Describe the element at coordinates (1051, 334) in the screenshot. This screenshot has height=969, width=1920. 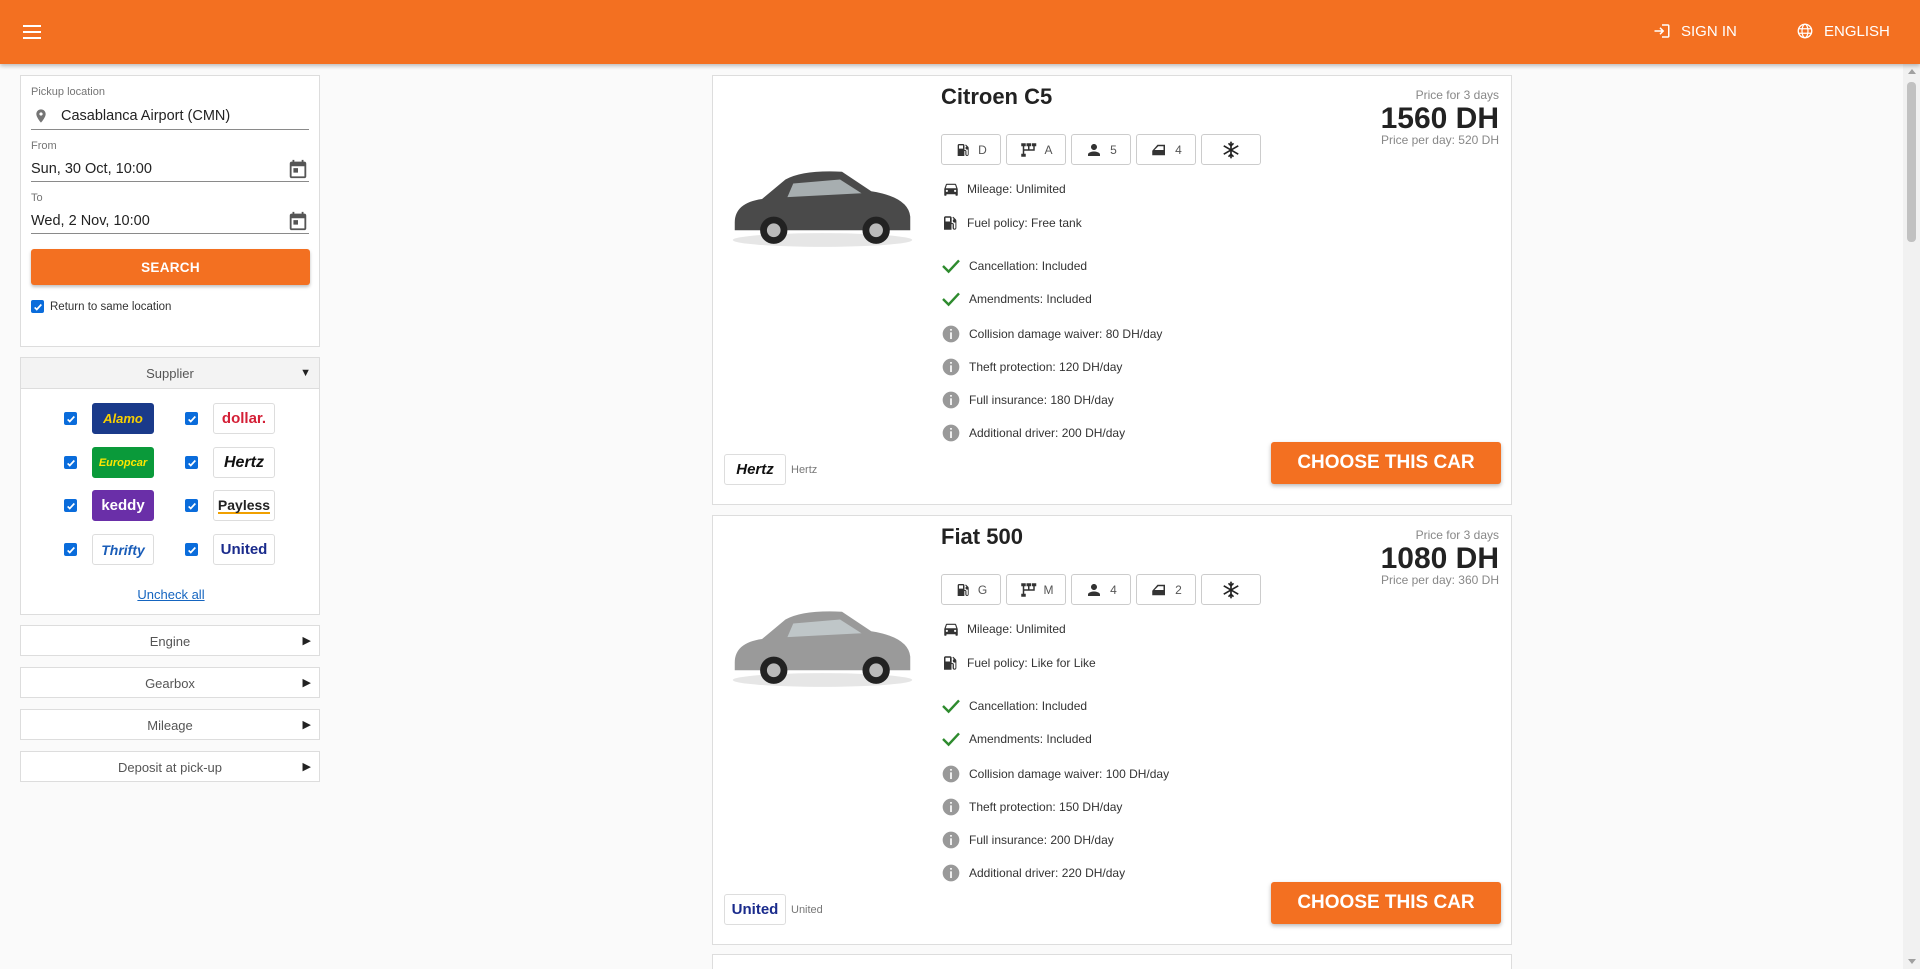
I see `cdw-row: Collision damage waiver: 80 DH/day` at that location.